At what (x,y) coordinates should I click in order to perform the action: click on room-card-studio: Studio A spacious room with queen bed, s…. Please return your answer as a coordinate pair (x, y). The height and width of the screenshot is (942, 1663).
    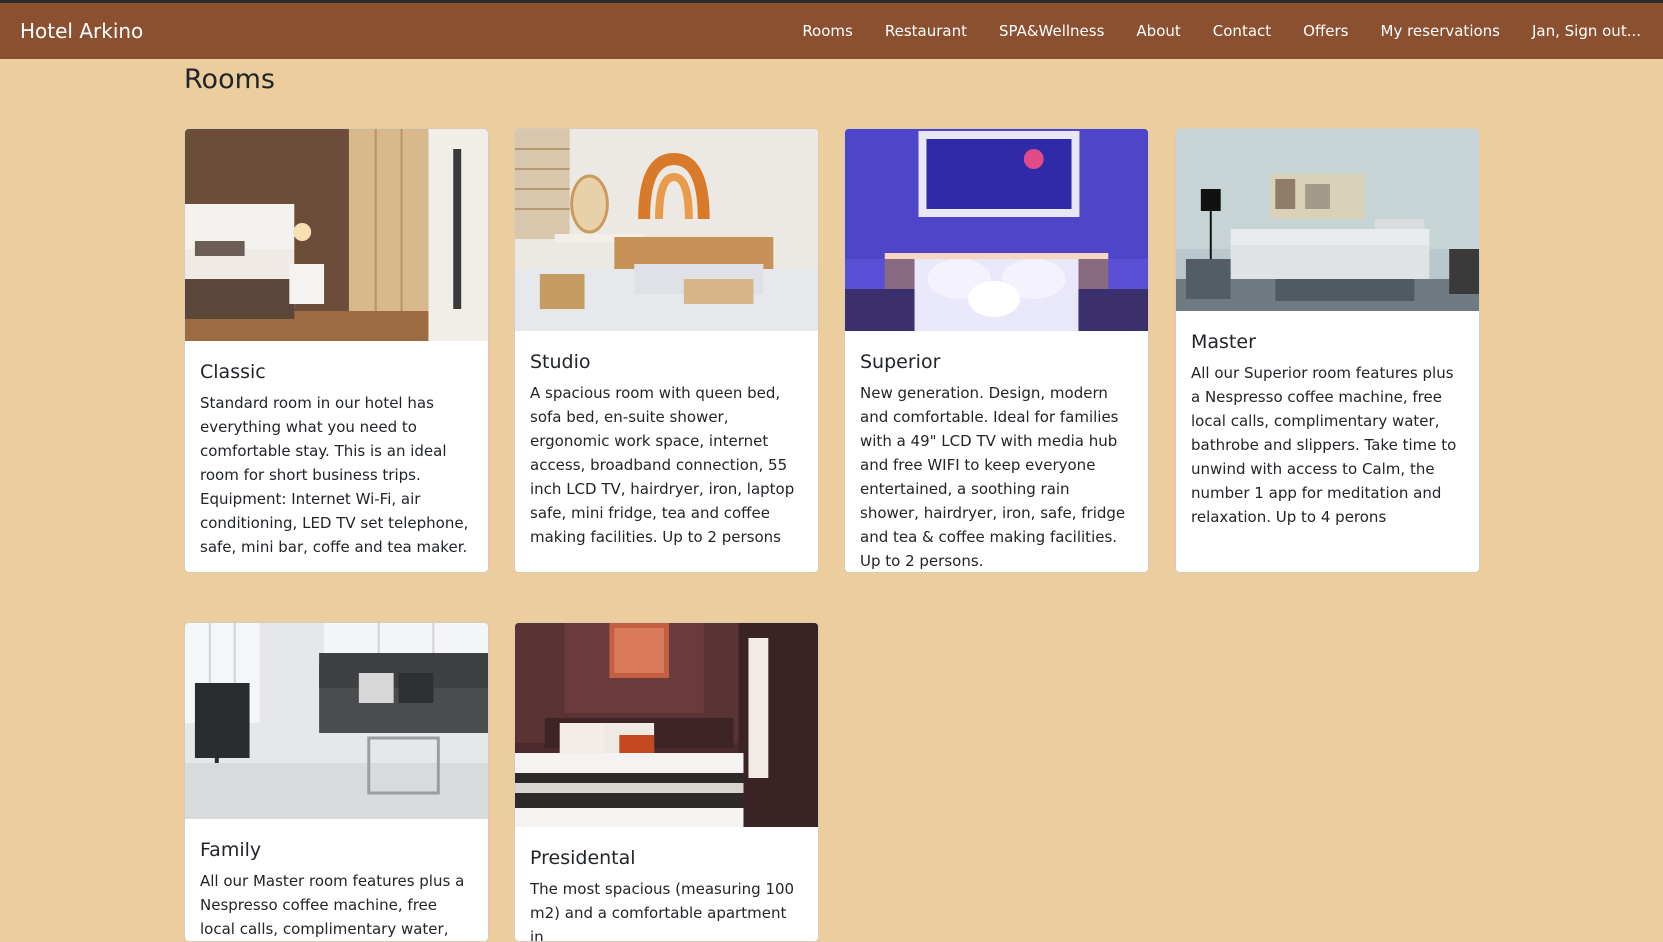
    Looking at the image, I should click on (666, 350).